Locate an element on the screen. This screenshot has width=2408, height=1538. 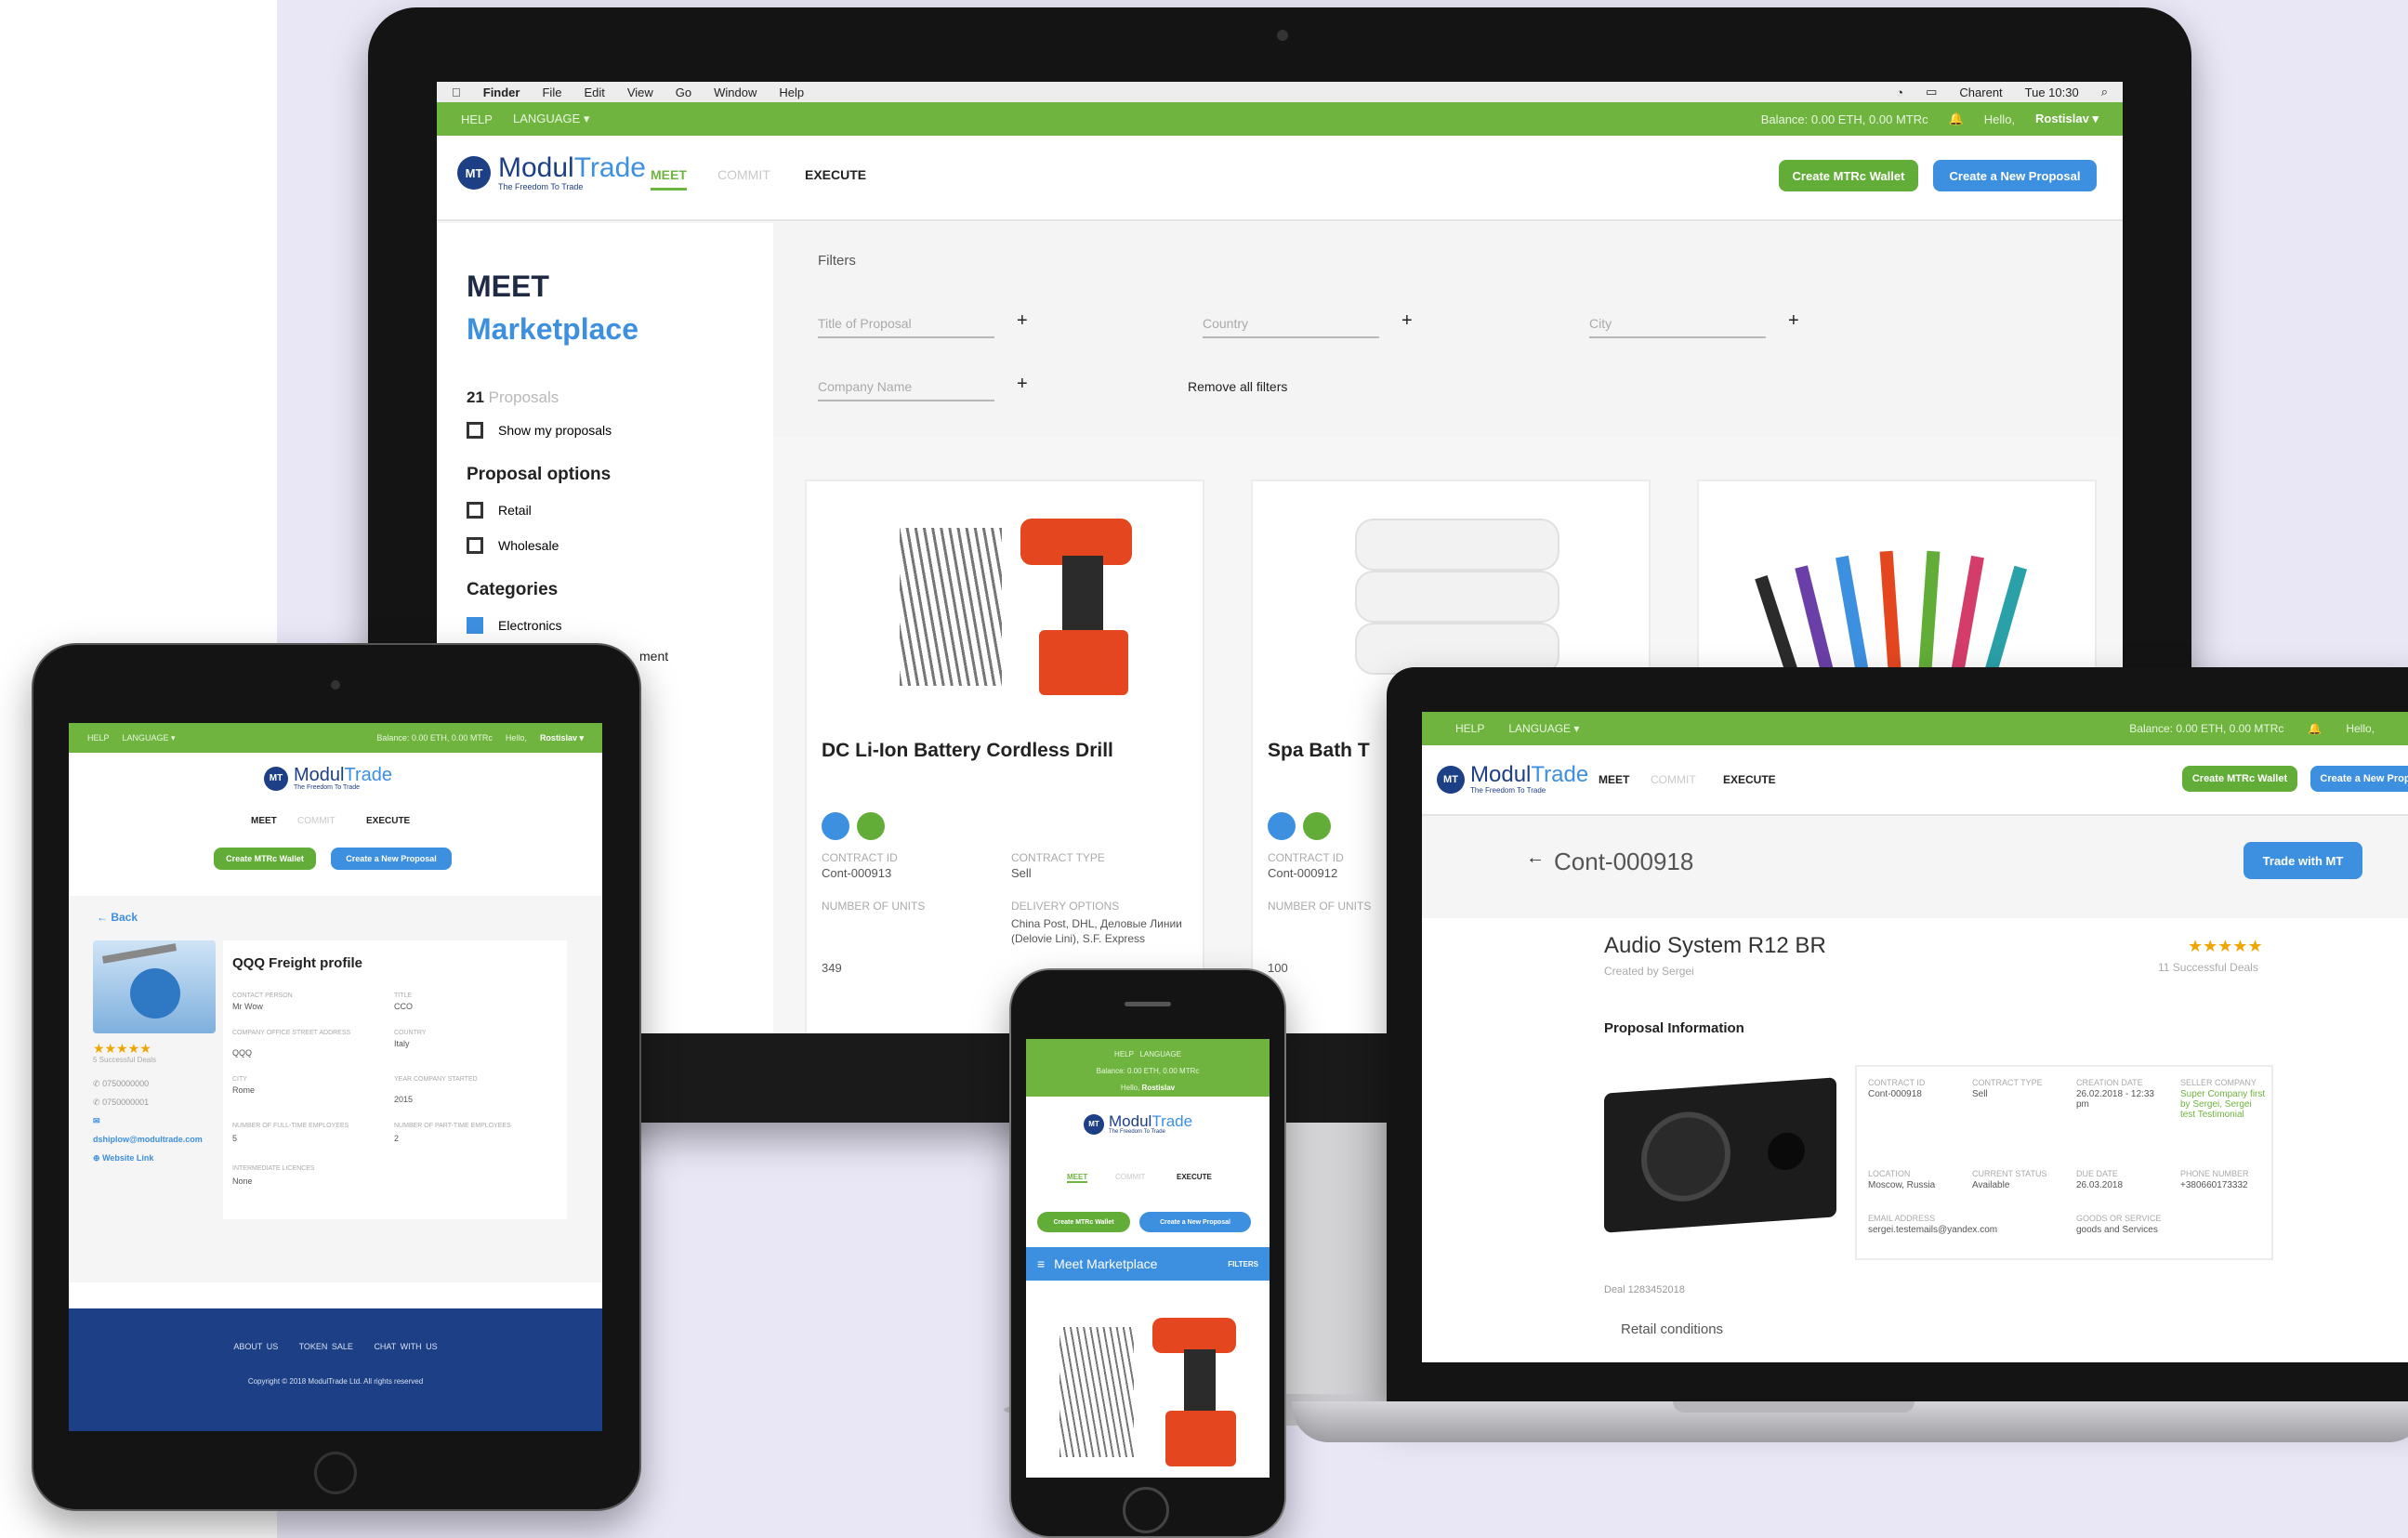
wifi-icon: ◔ is located at coordinates (1899, 92).